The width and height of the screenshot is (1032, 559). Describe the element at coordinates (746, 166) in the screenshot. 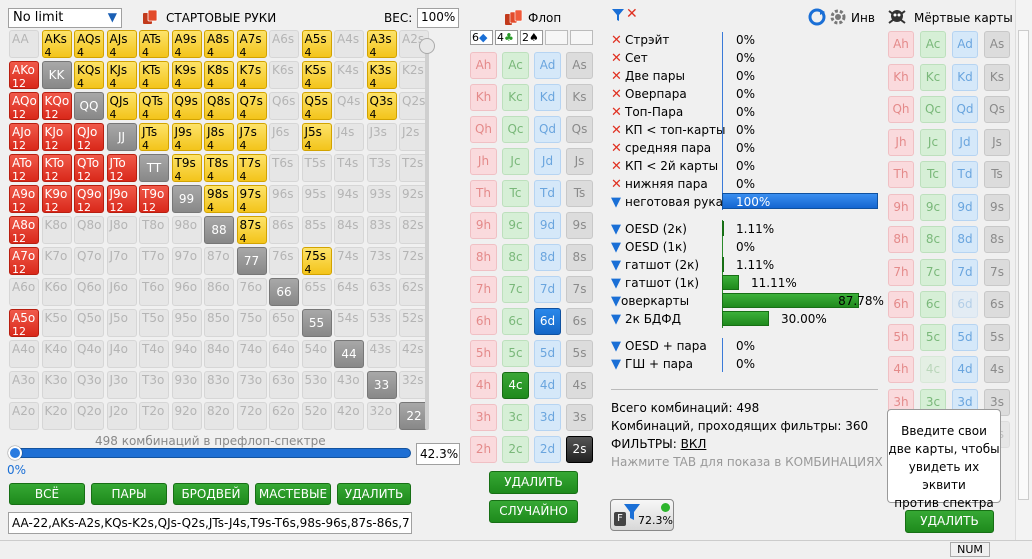

I see `filter-row: ✕ КП < 2й карты 0%` at that location.